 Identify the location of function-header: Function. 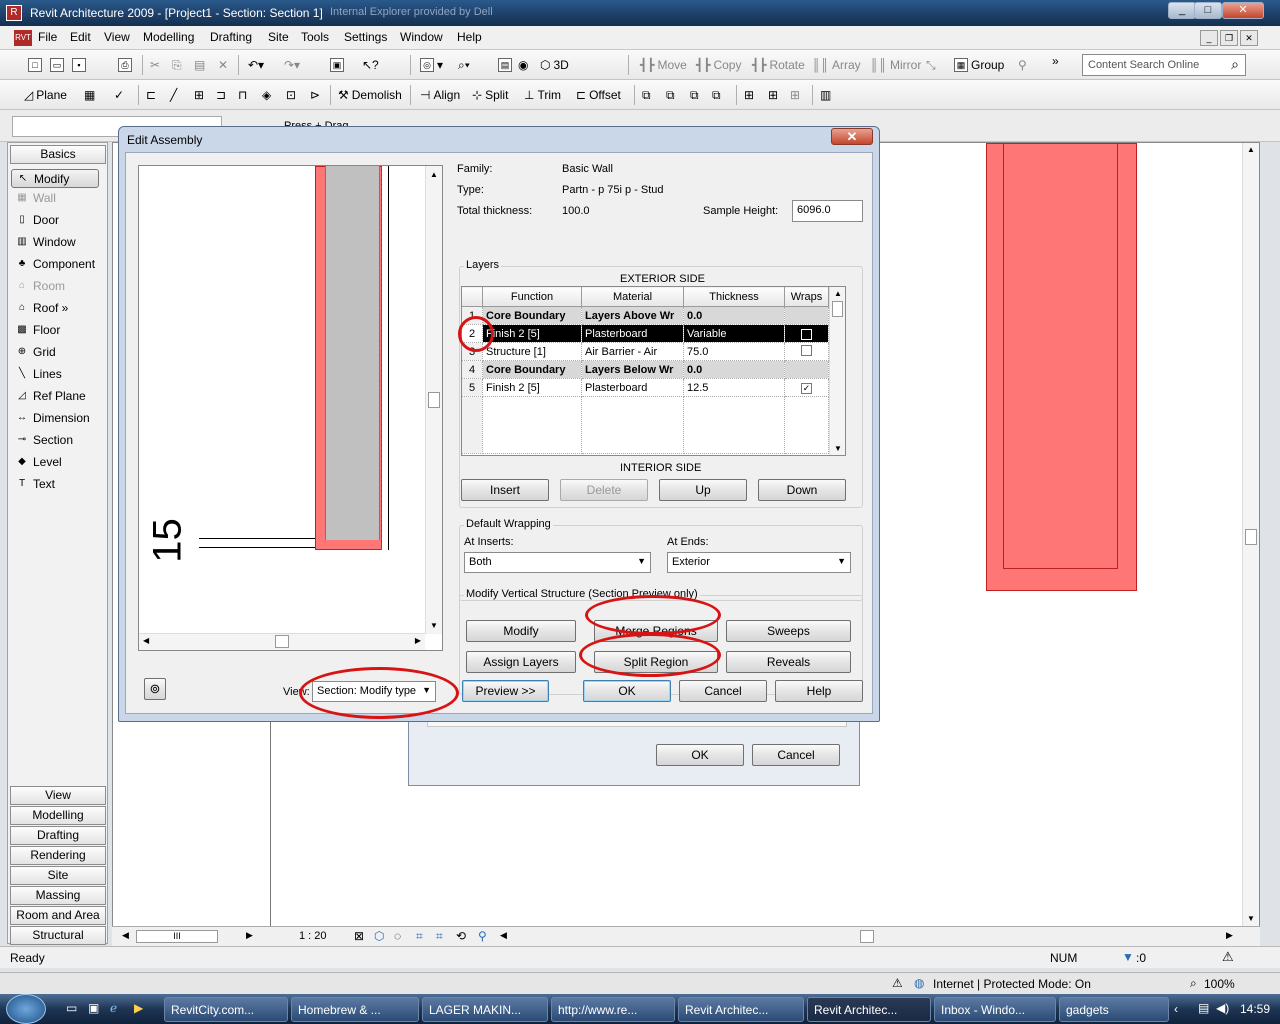
(532, 297).